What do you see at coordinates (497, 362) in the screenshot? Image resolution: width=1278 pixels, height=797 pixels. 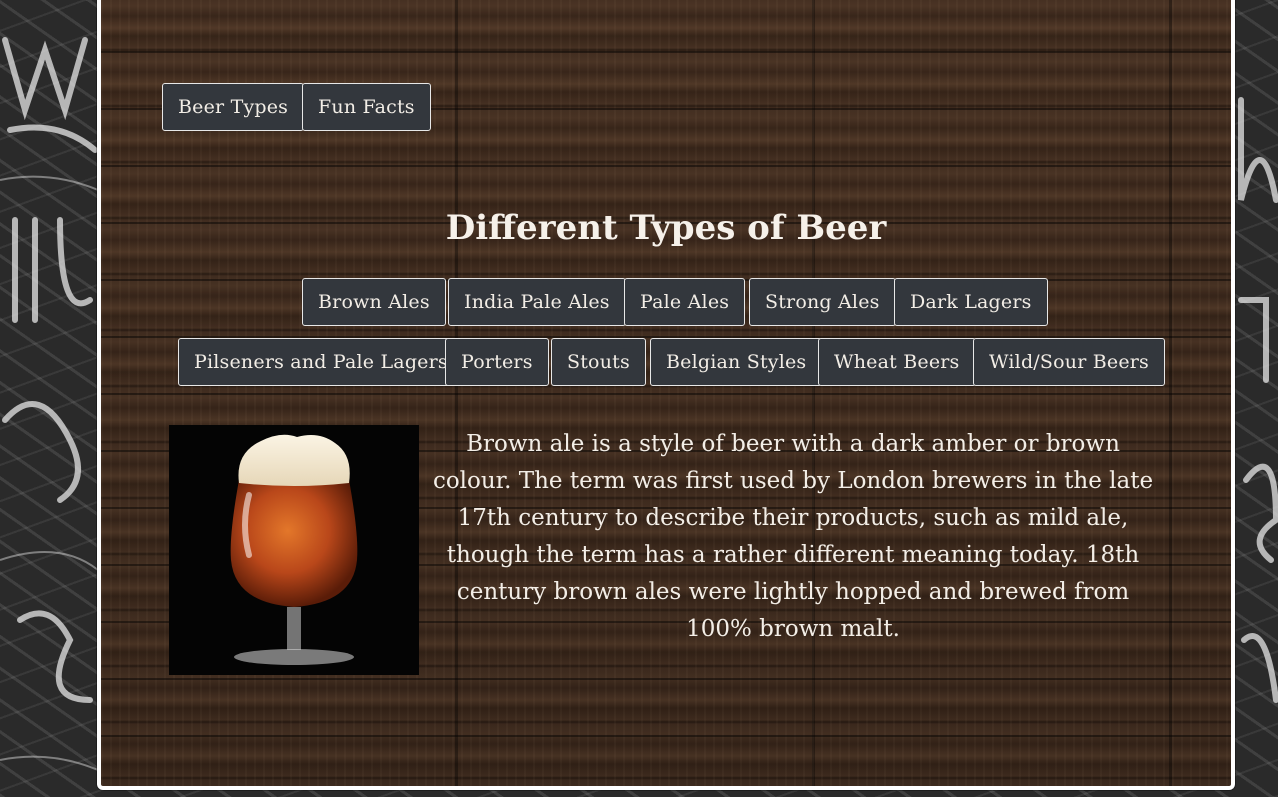 I see `beer-type-button-porters: Porters` at bounding box center [497, 362].